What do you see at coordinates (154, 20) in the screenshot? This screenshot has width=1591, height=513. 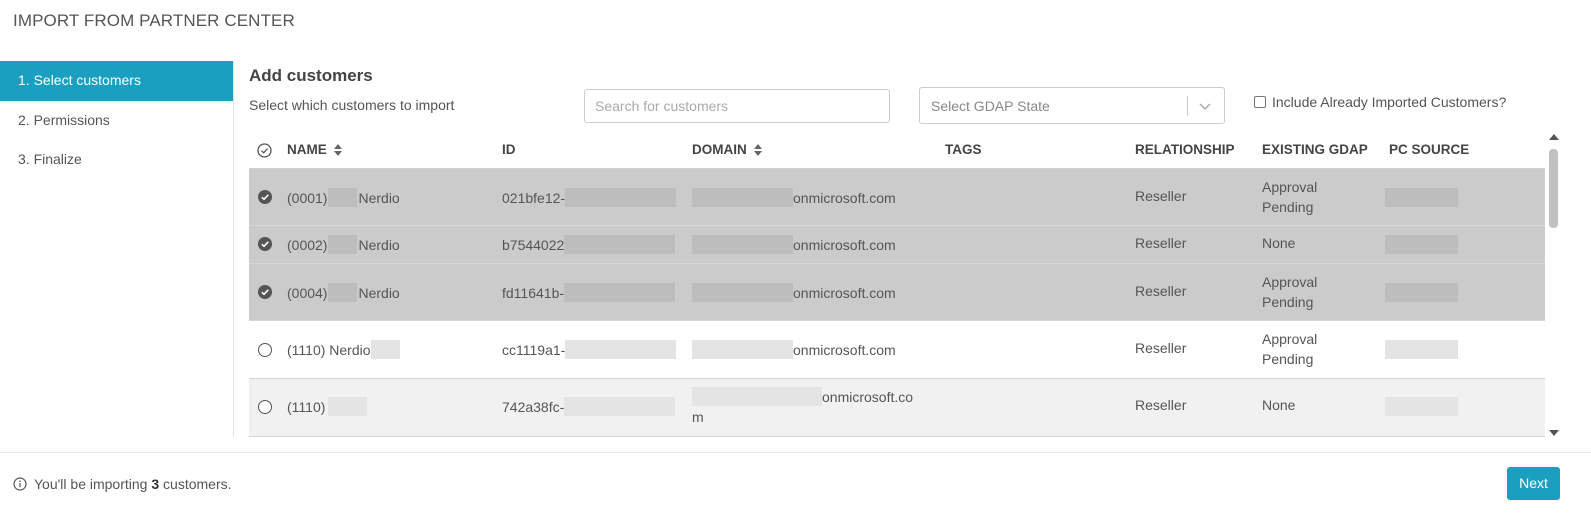 I see `page-title: IMPORT FROM PARTNER CENTER` at bounding box center [154, 20].